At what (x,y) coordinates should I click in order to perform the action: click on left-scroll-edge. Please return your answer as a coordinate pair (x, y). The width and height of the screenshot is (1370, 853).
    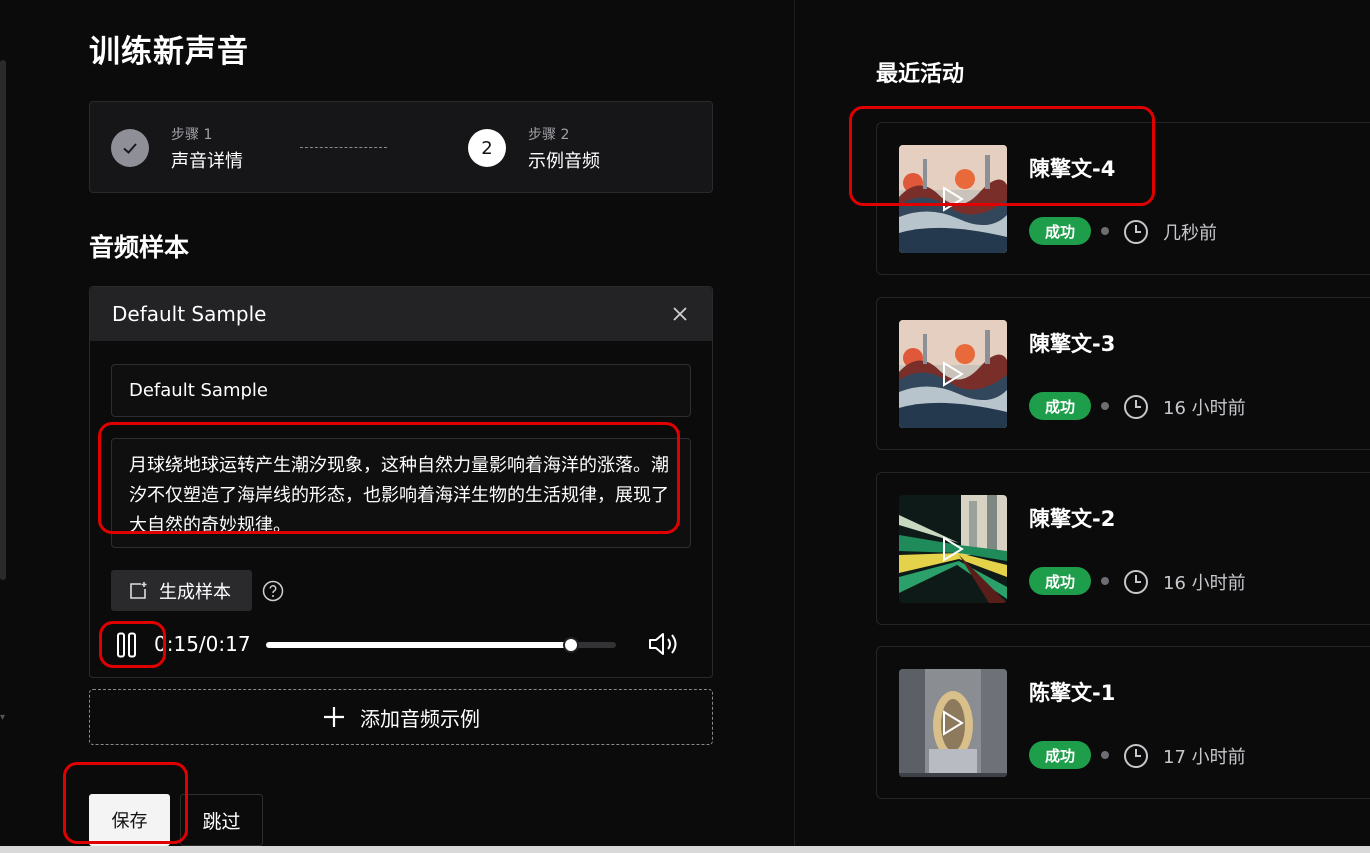
    Looking at the image, I should click on (3, 320).